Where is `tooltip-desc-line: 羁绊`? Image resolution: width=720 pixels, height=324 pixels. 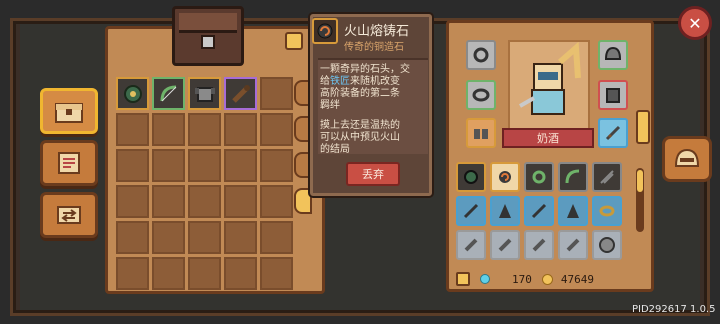 tooltip-desc-line: 羁绊 is located at coordinates (330, 105).